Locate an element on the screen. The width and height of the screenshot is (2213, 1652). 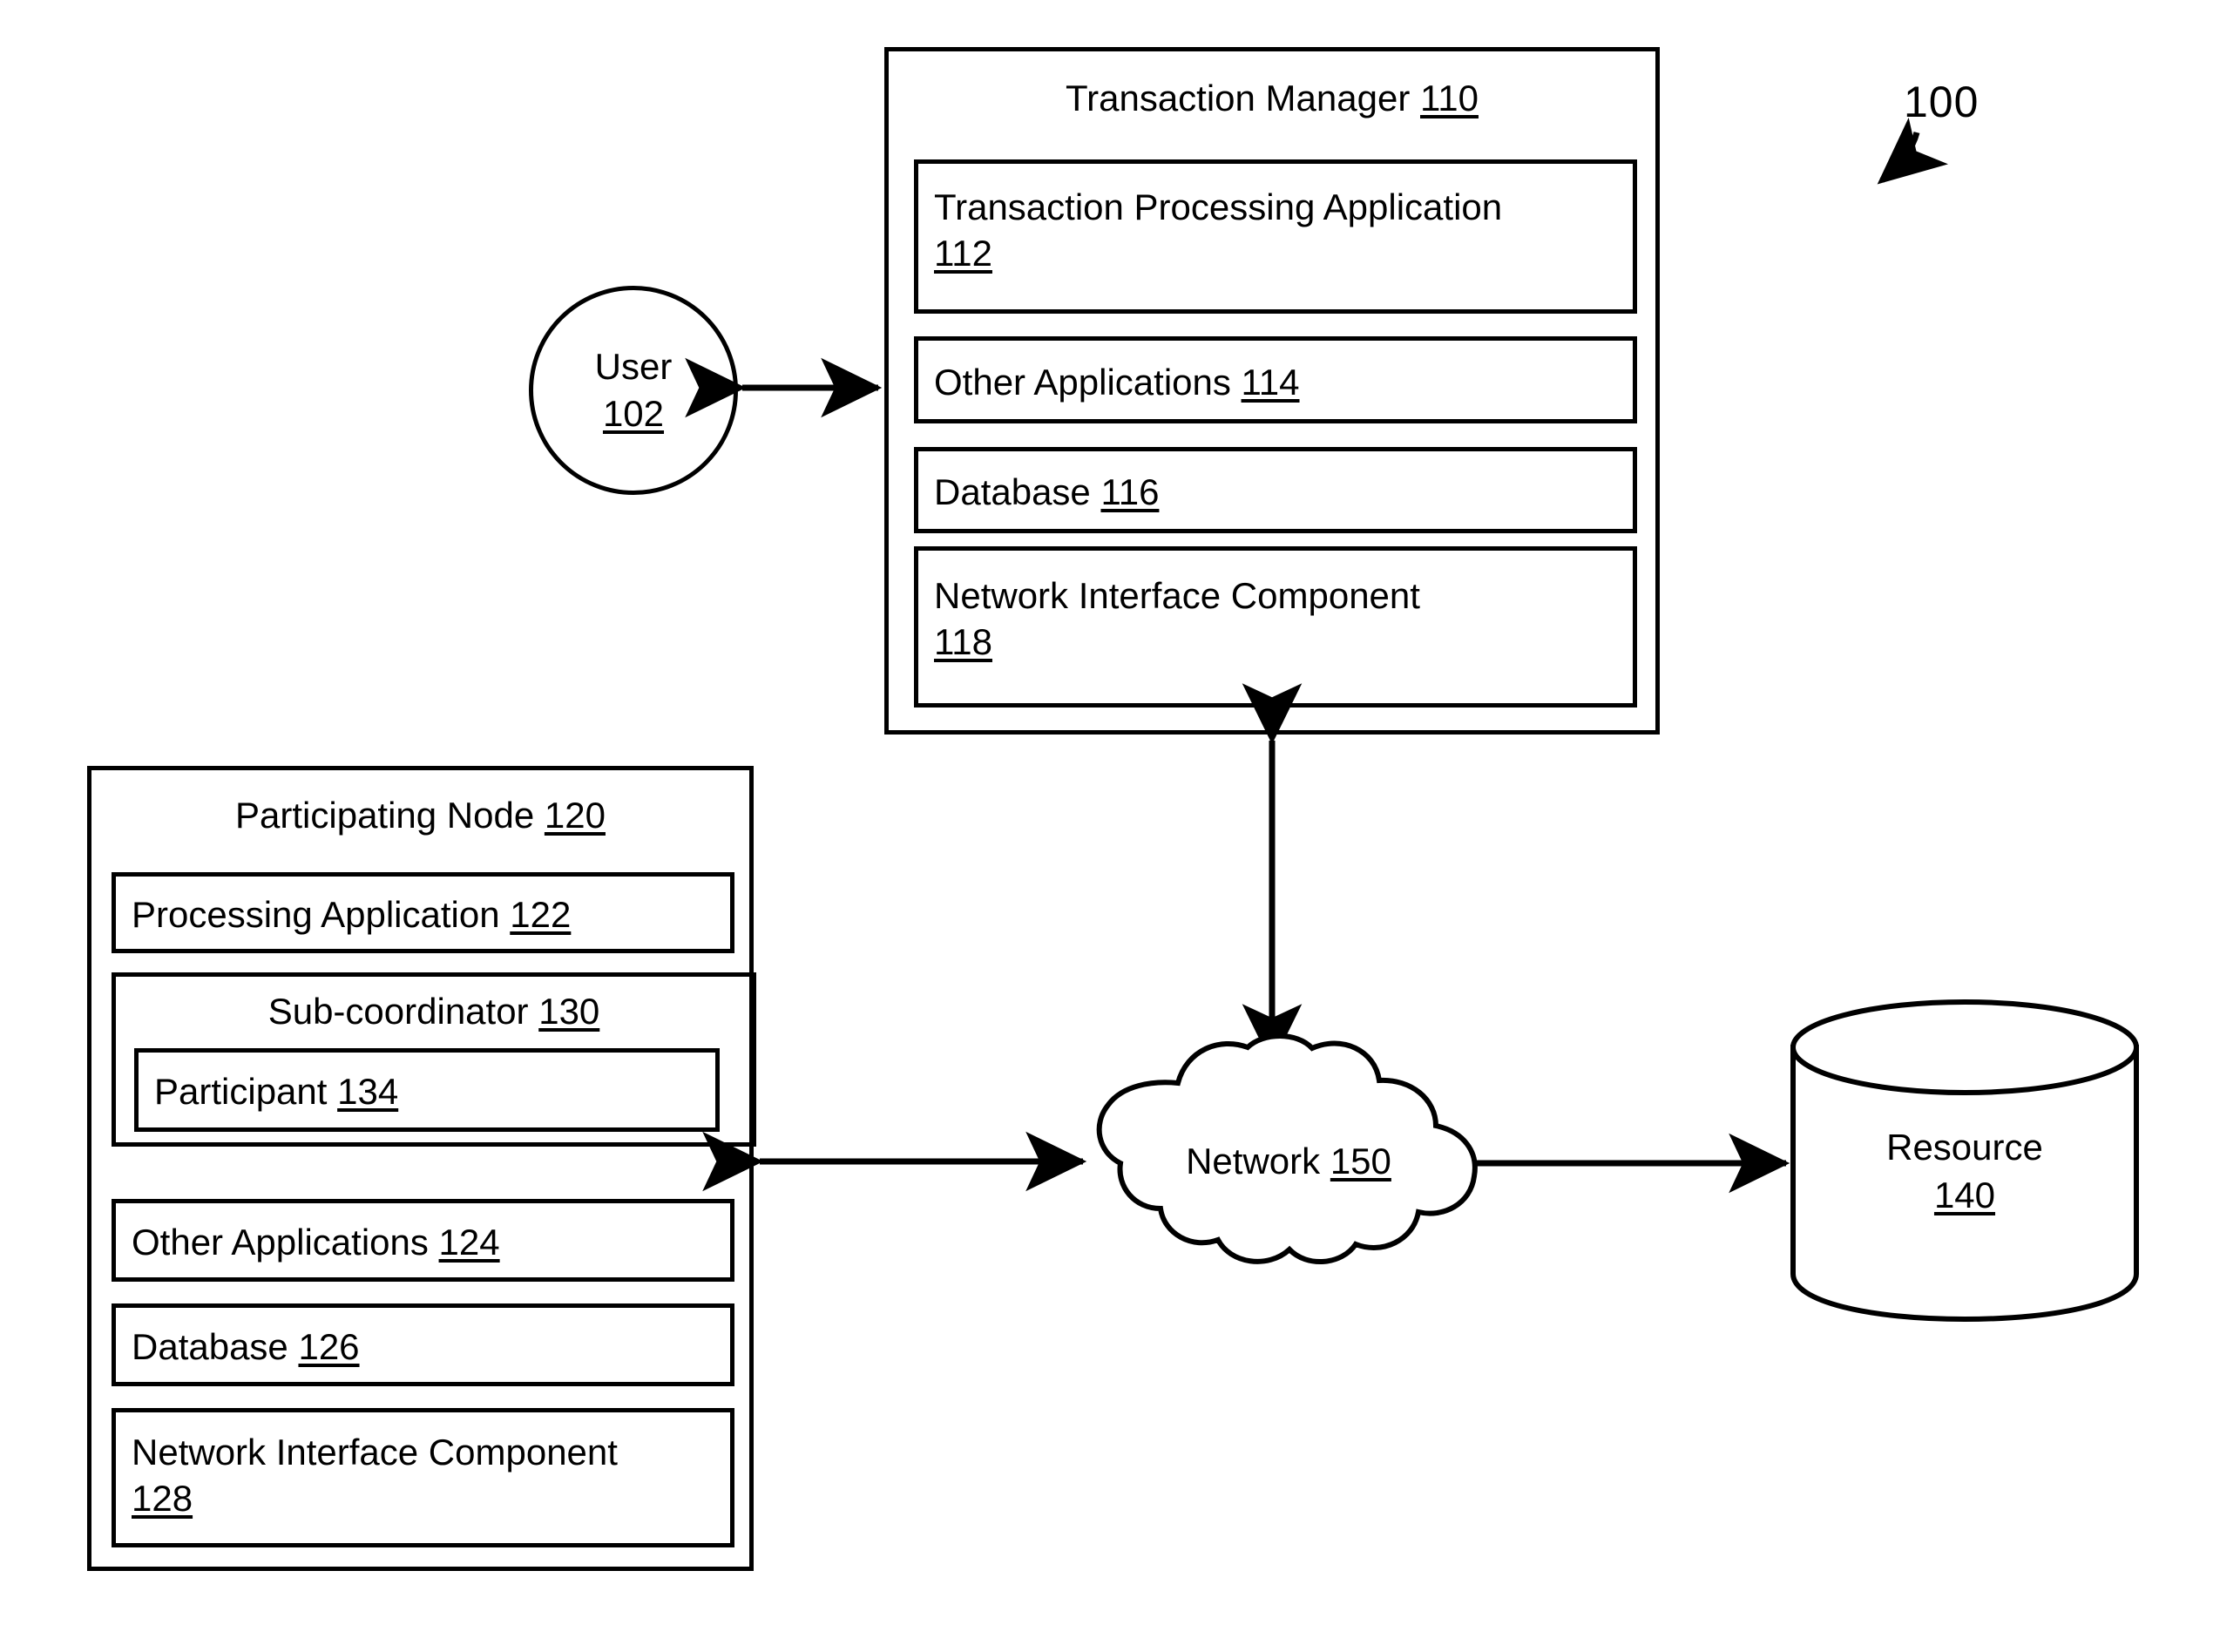
other-applications-ref-114: 114 is located at coordinates (1271, 382).